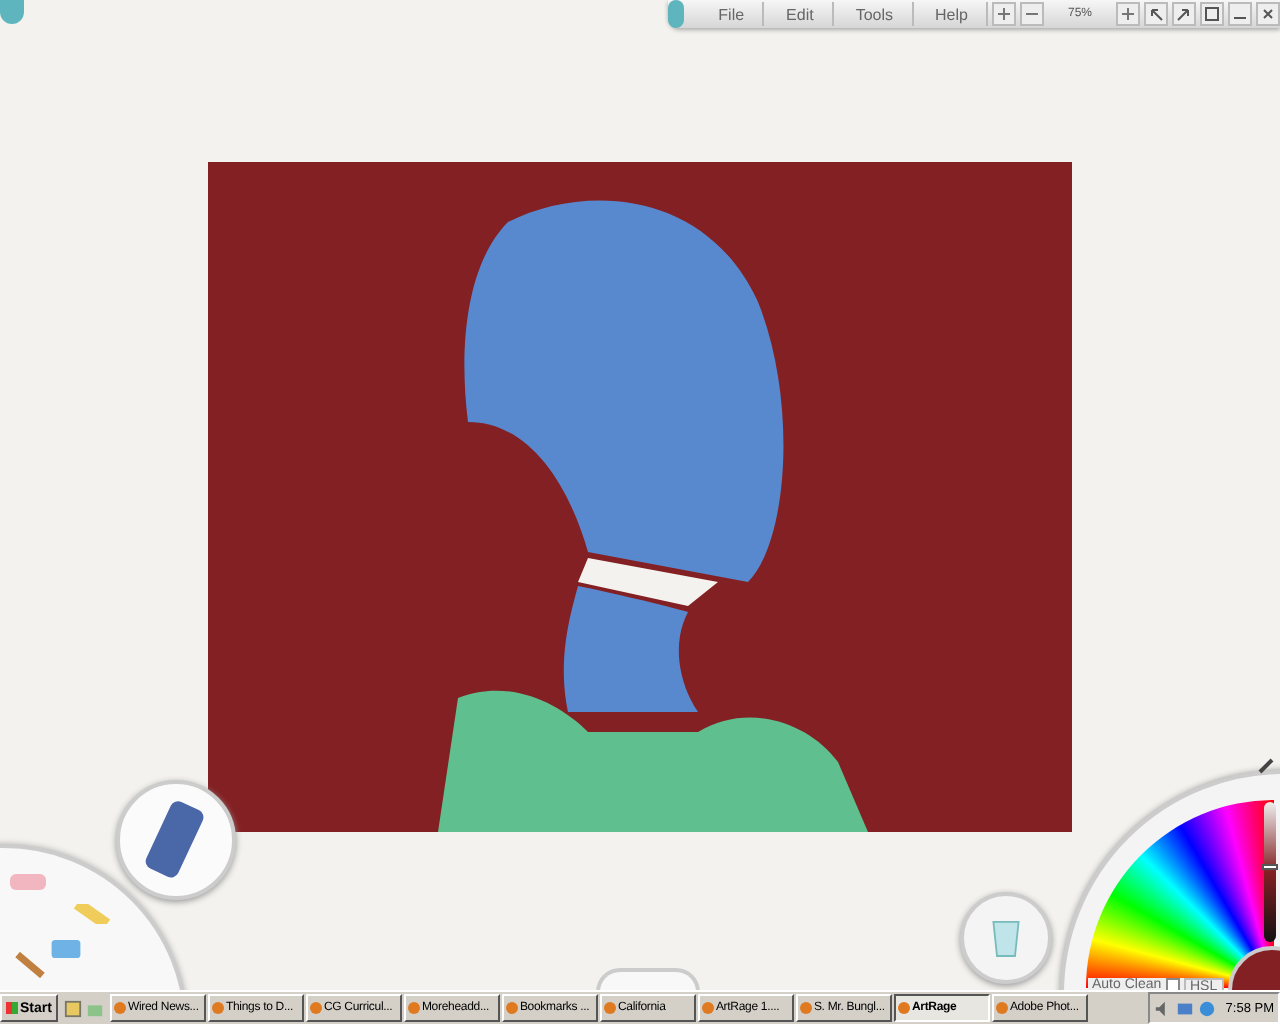 The width and height of the screenshot is (1280, 1024). What do you see at coordinates (1240, 14) in the screenshot?
I see `minimize-icon` at bounding box center [1240, 14].